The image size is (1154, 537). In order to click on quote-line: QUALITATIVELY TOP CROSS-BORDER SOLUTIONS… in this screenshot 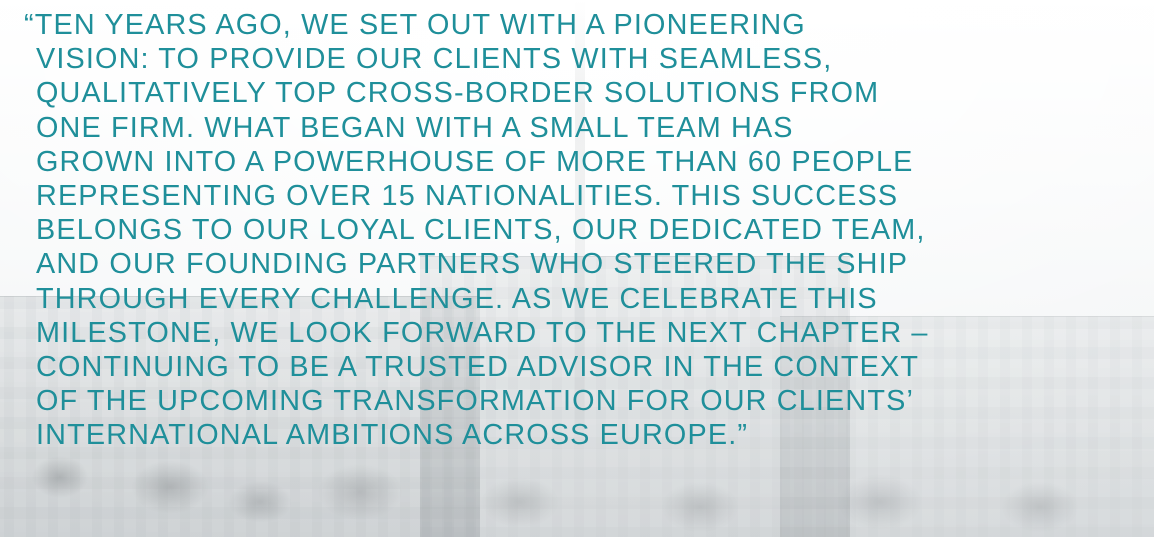, I will do `click(458, 93)`.